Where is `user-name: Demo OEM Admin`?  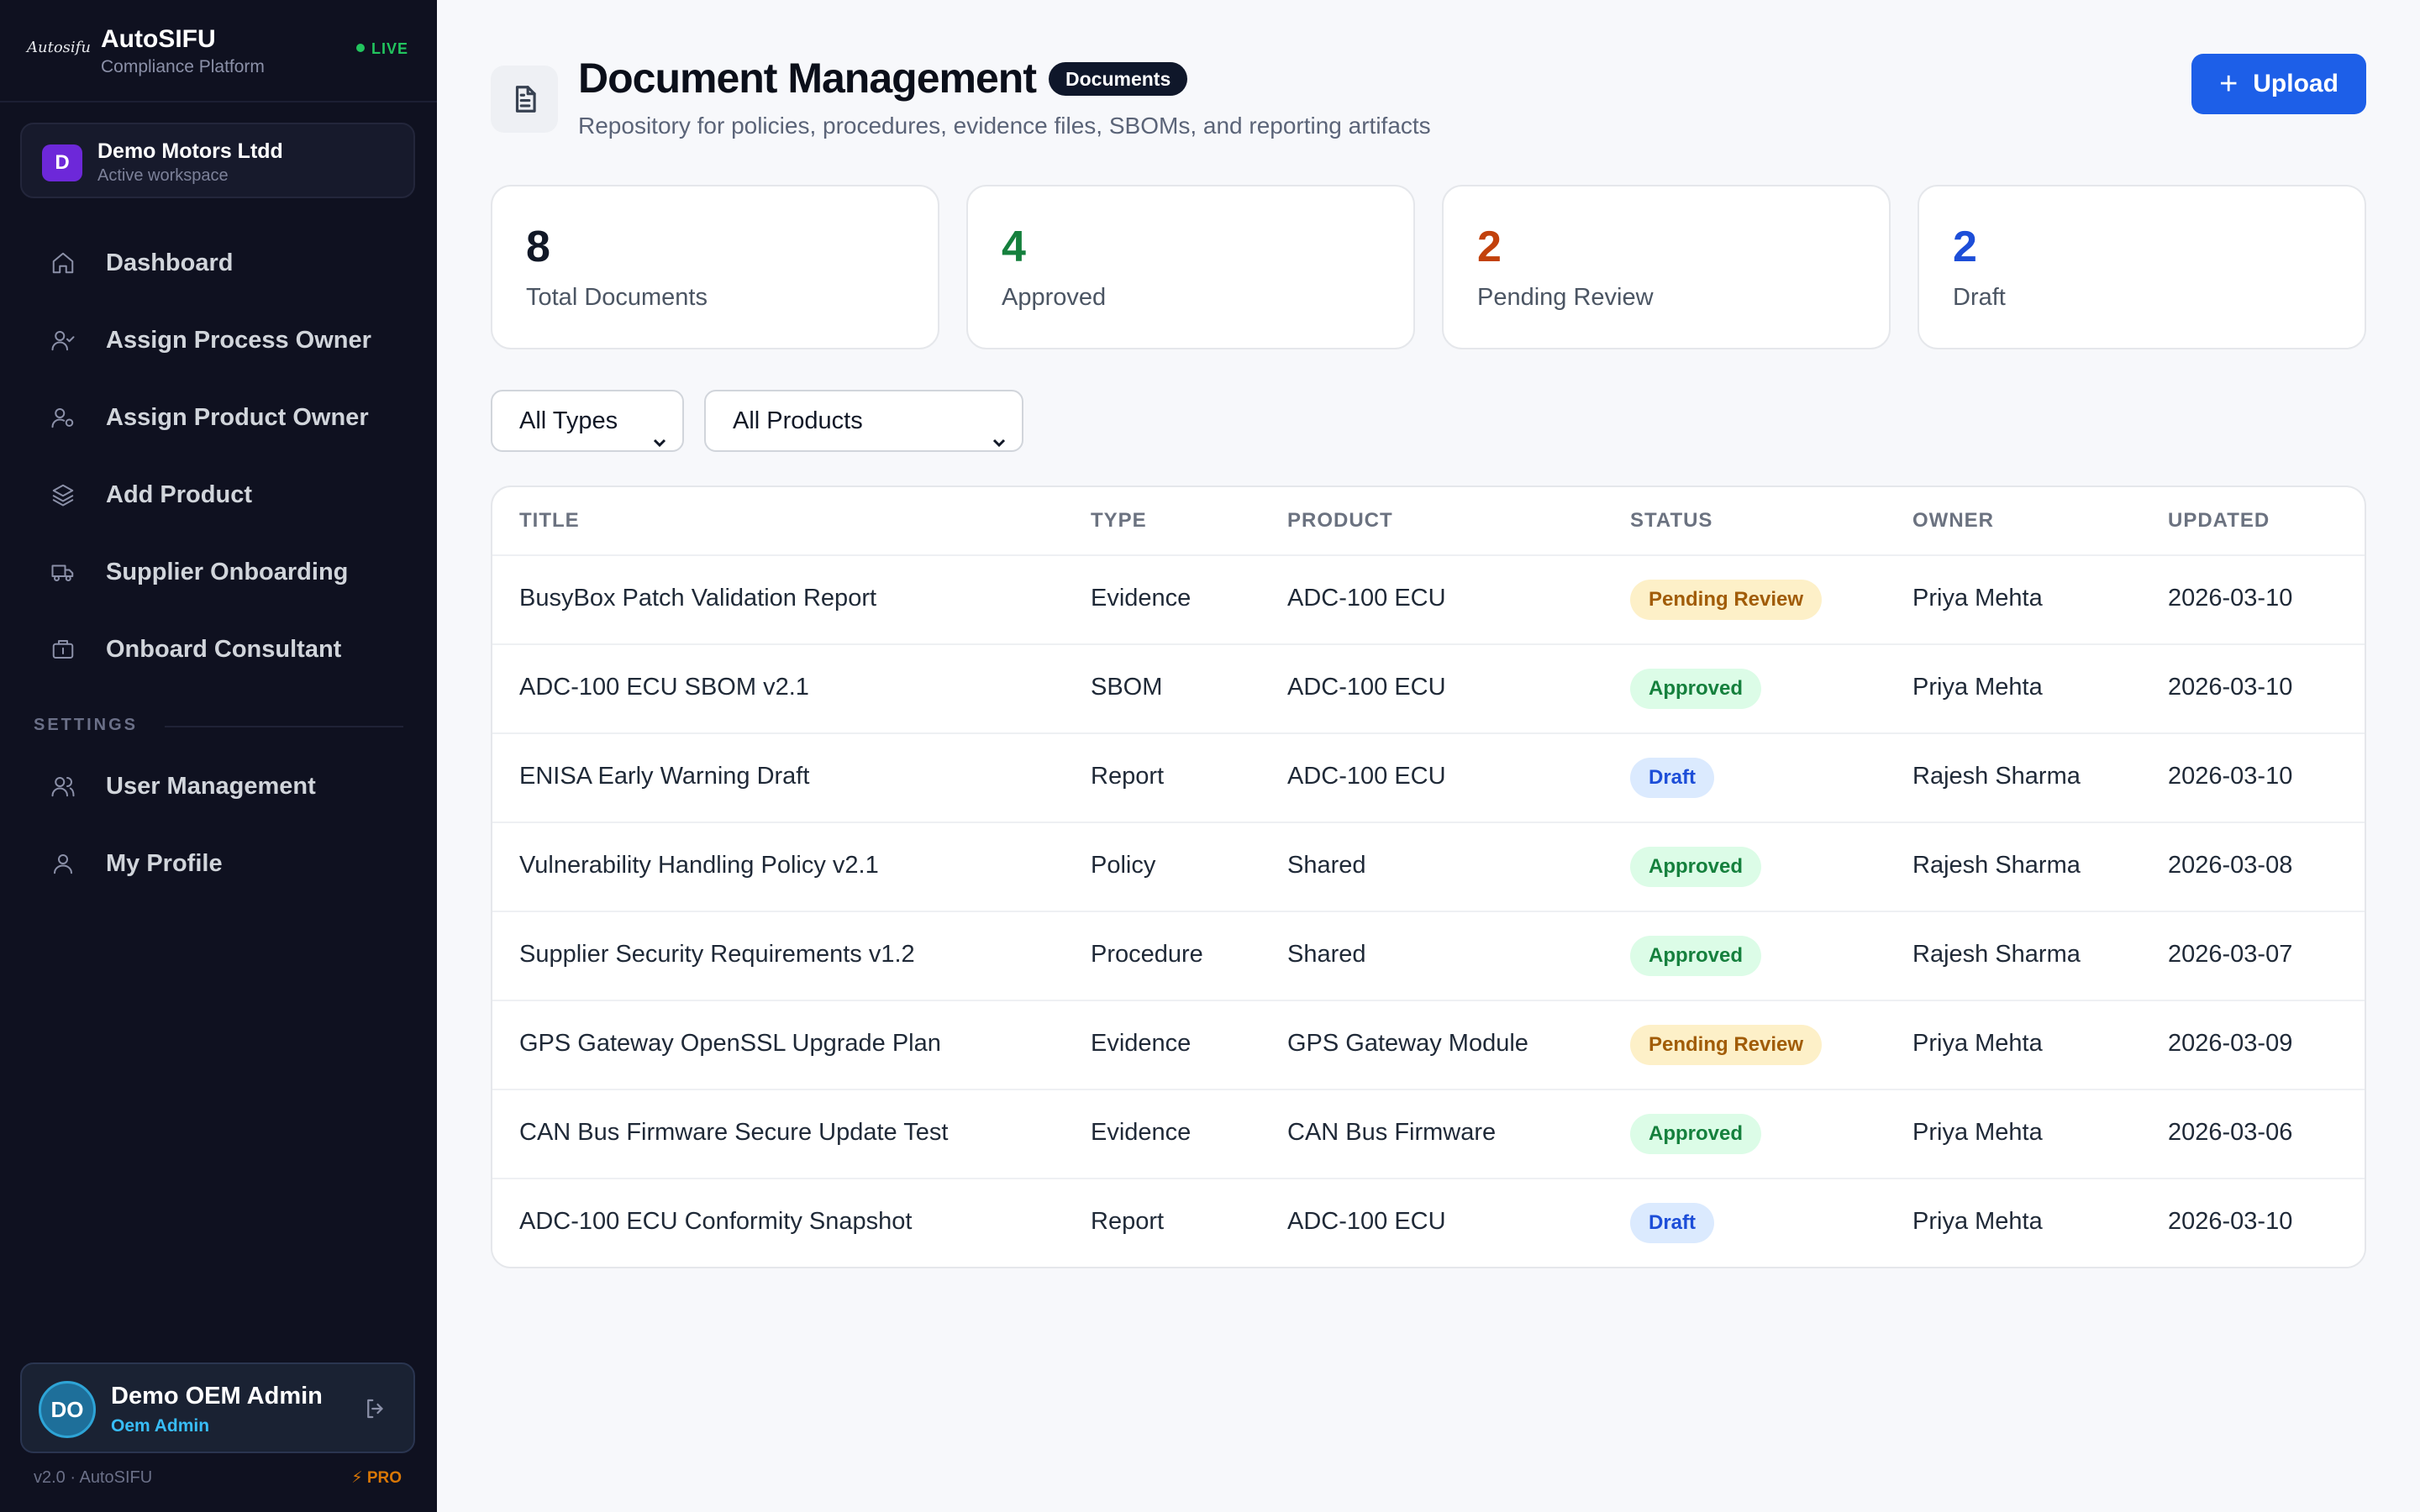
user-name: Demo OEM Admin is located at coordinates (217, 1396).